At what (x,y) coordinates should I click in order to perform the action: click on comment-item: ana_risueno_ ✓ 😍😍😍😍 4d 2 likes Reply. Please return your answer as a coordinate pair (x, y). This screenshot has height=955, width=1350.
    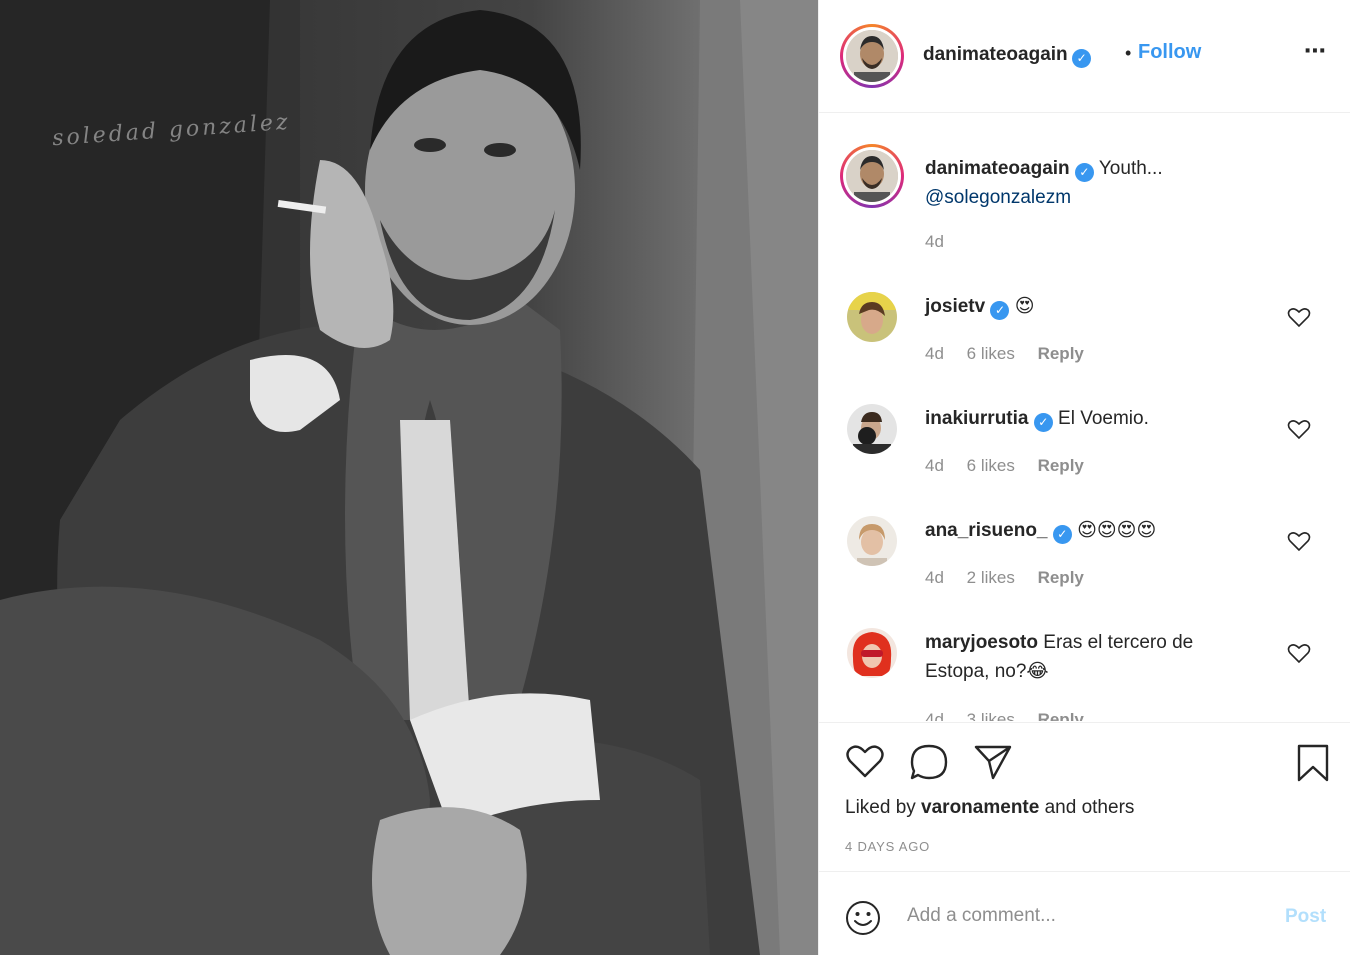
    Looking at the image, I should click on (1084, 572).